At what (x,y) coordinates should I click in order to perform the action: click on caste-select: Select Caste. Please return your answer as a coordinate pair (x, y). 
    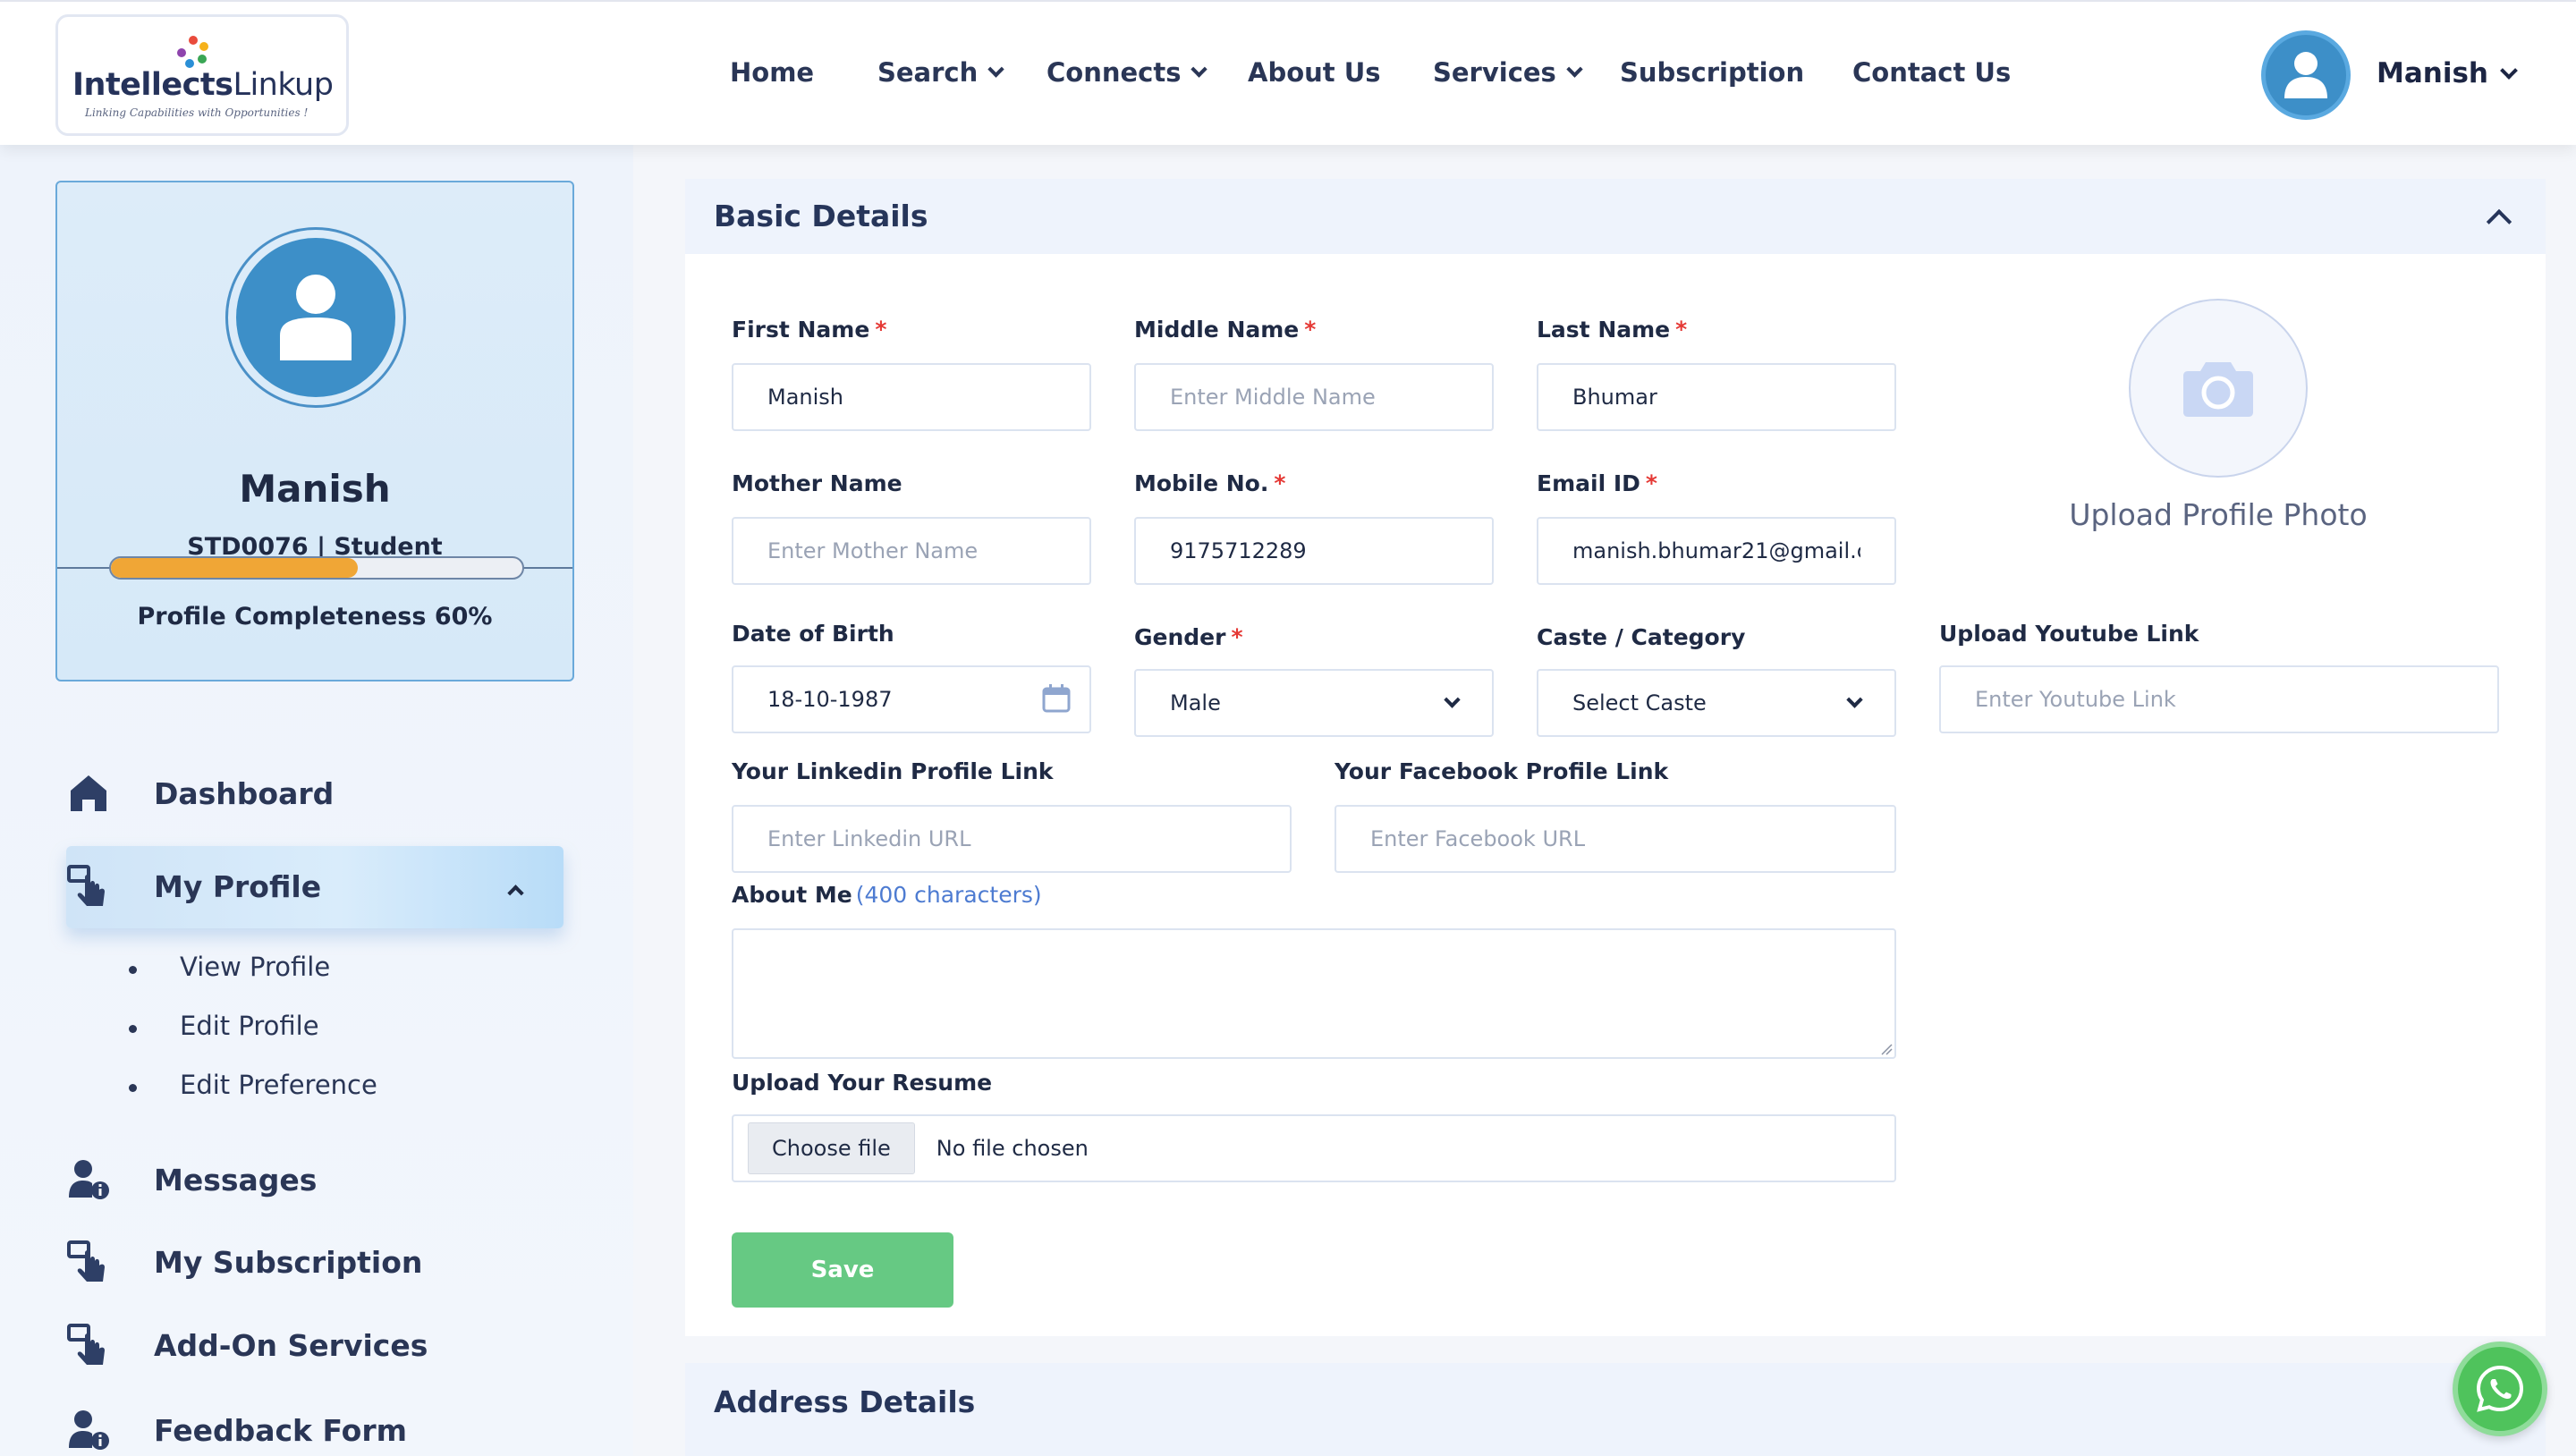
    Looking at the image, I should click on (1716, 703).